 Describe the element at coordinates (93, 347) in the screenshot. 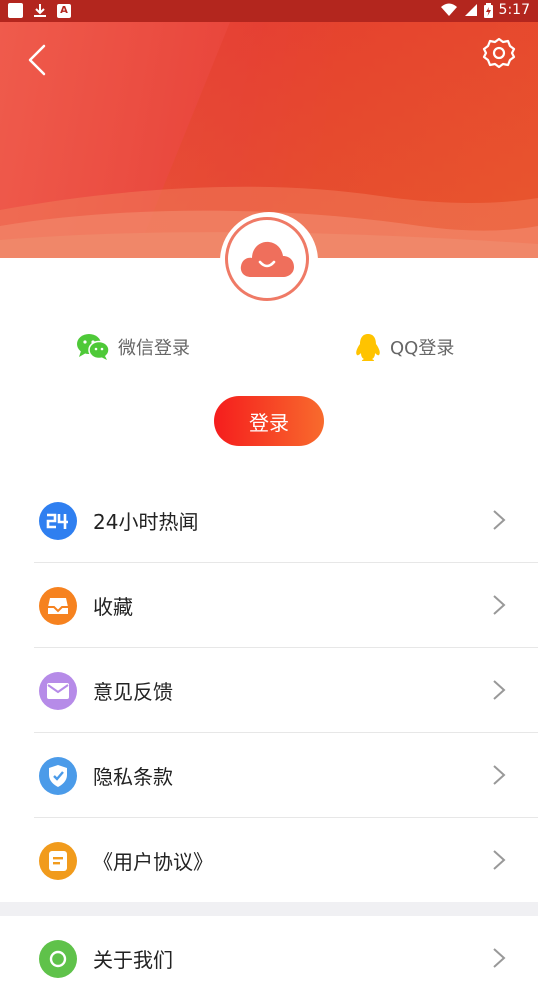

I see `wechat-icon` at that location.